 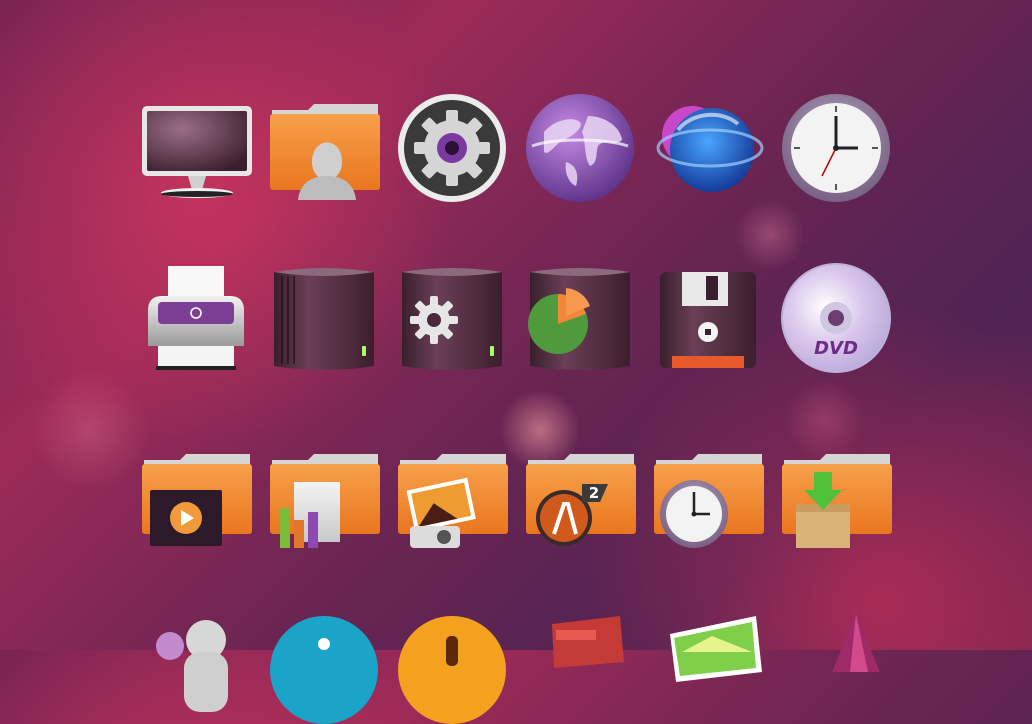 I want to click on clock-folder-icon, so click(x=708, y=506).